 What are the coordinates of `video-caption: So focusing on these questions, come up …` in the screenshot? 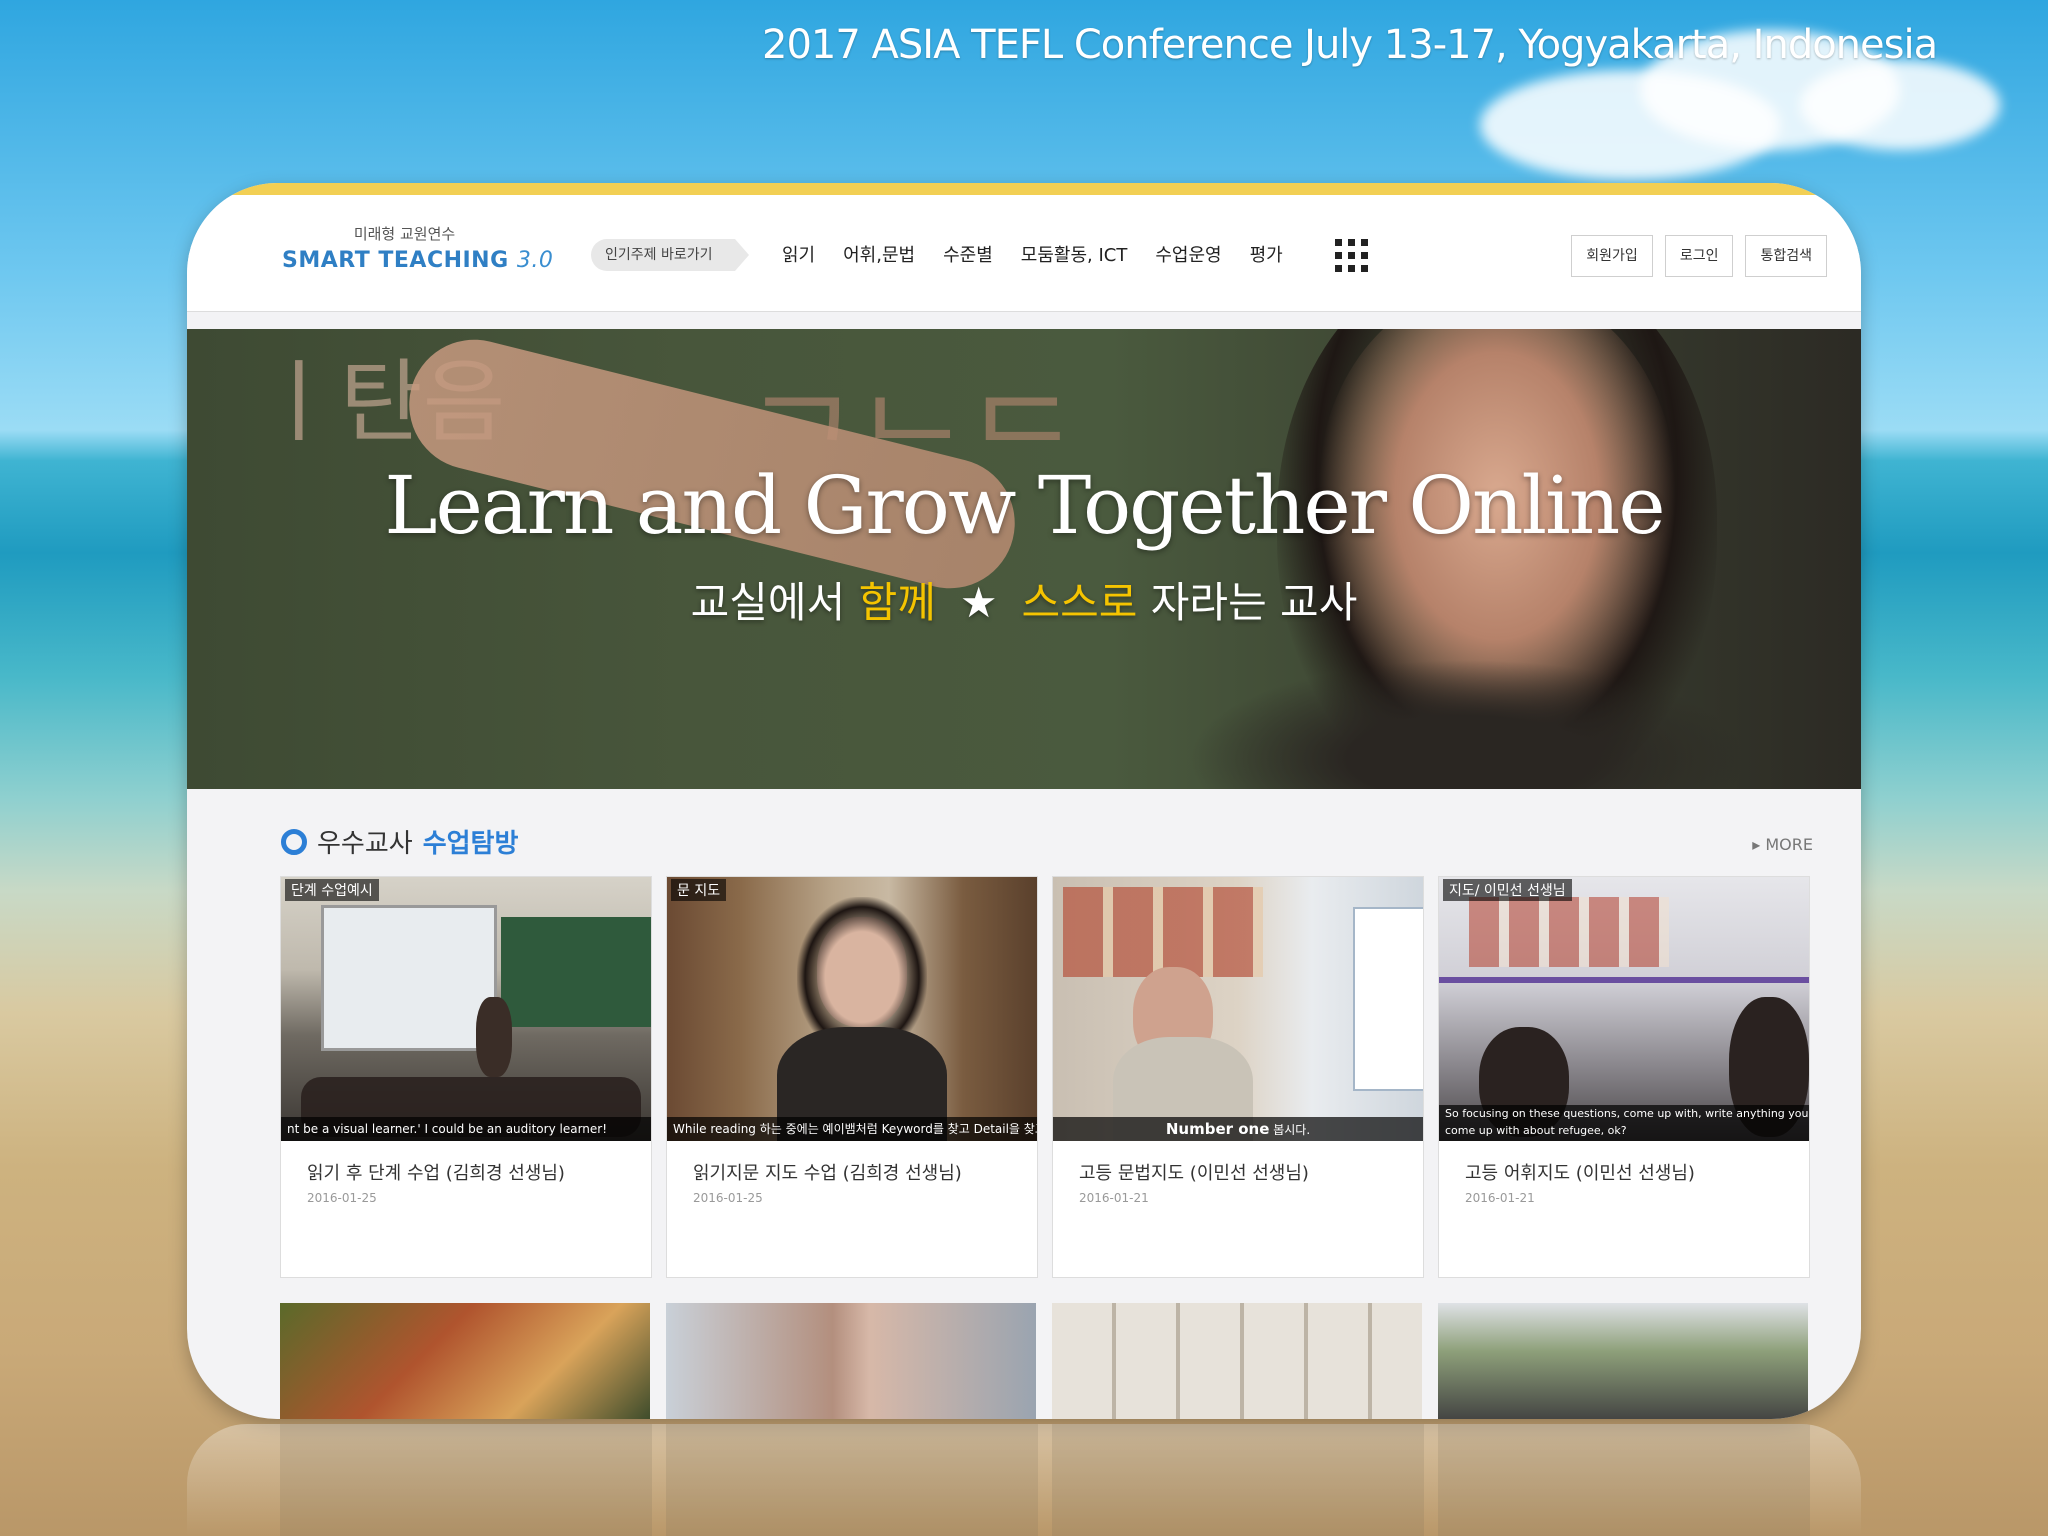 It's located at (1624, 1123).